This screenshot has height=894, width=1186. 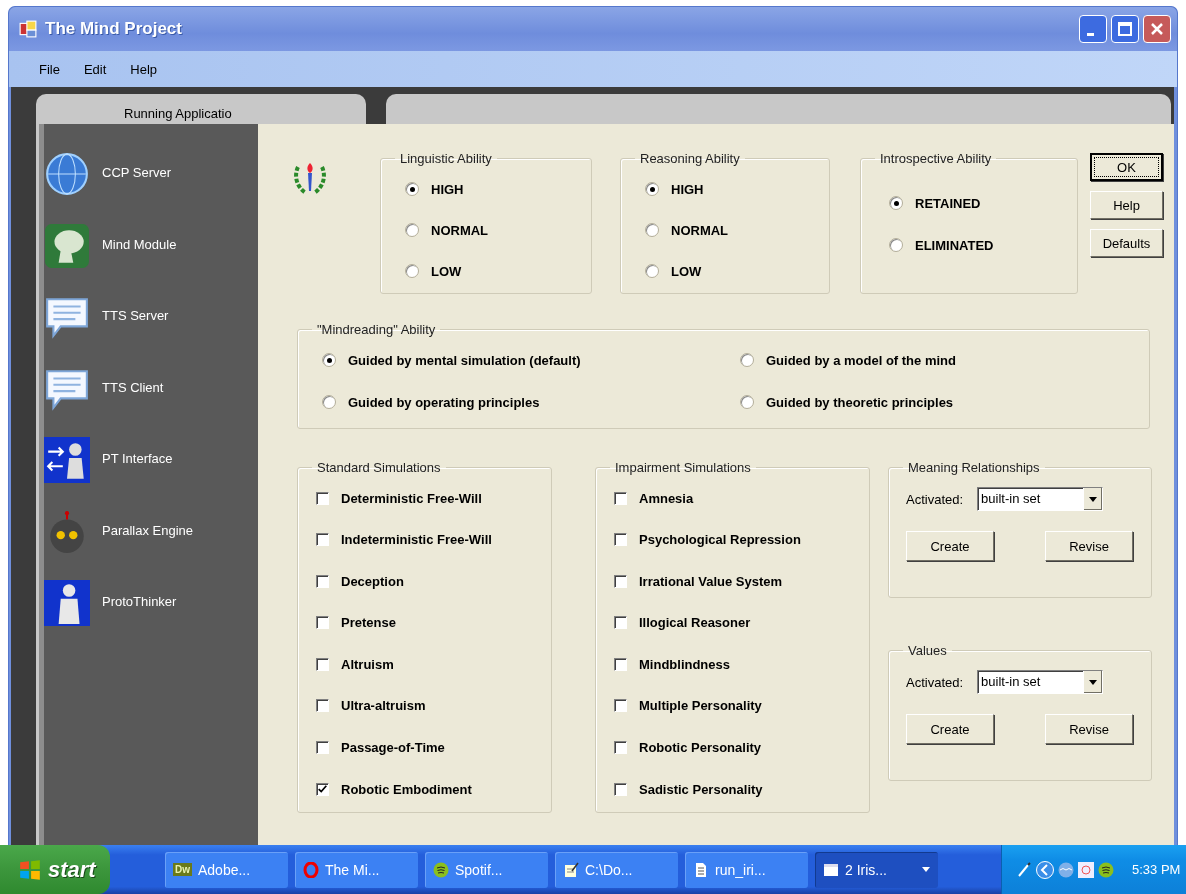 I want to click on close-button, so click(x=1157, y=29).